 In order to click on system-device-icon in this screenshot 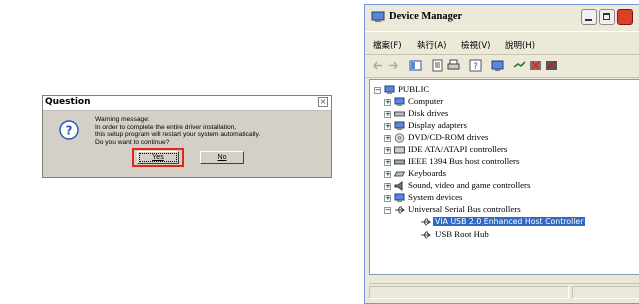, I will do `click(399, 197)`.